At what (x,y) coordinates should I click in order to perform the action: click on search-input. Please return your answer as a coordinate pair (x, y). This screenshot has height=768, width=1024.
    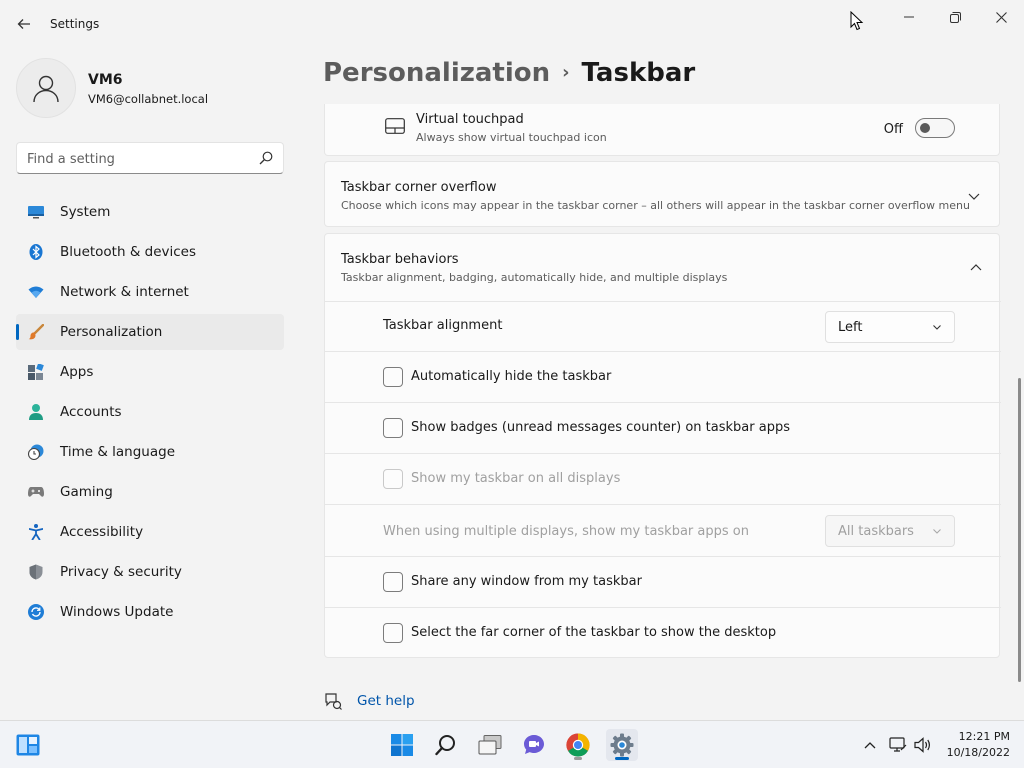
    Looking at the image, I should click on (137, 159).